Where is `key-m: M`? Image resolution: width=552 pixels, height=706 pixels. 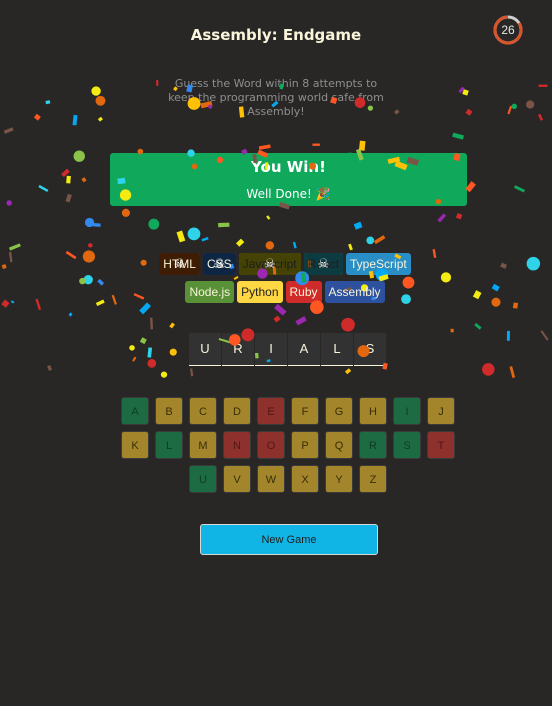 key-m: M is located at coordinates (203, 445).